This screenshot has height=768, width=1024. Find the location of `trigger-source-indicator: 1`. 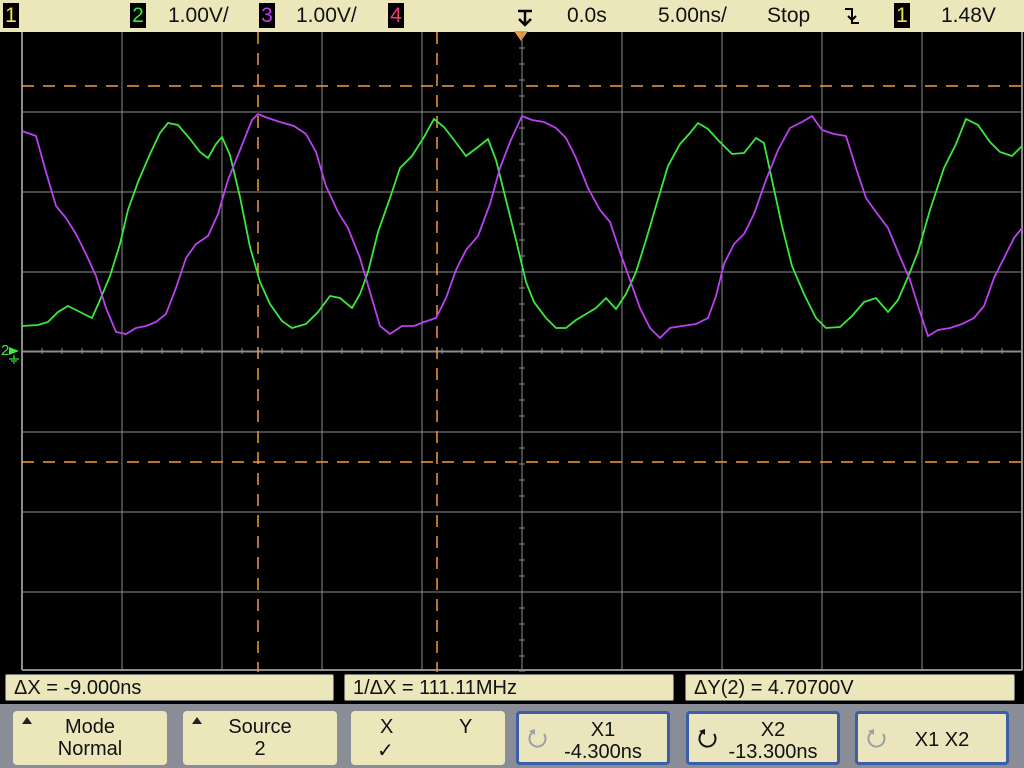

trigger-source-indicator: 1 is located at coordinates (902, 15).